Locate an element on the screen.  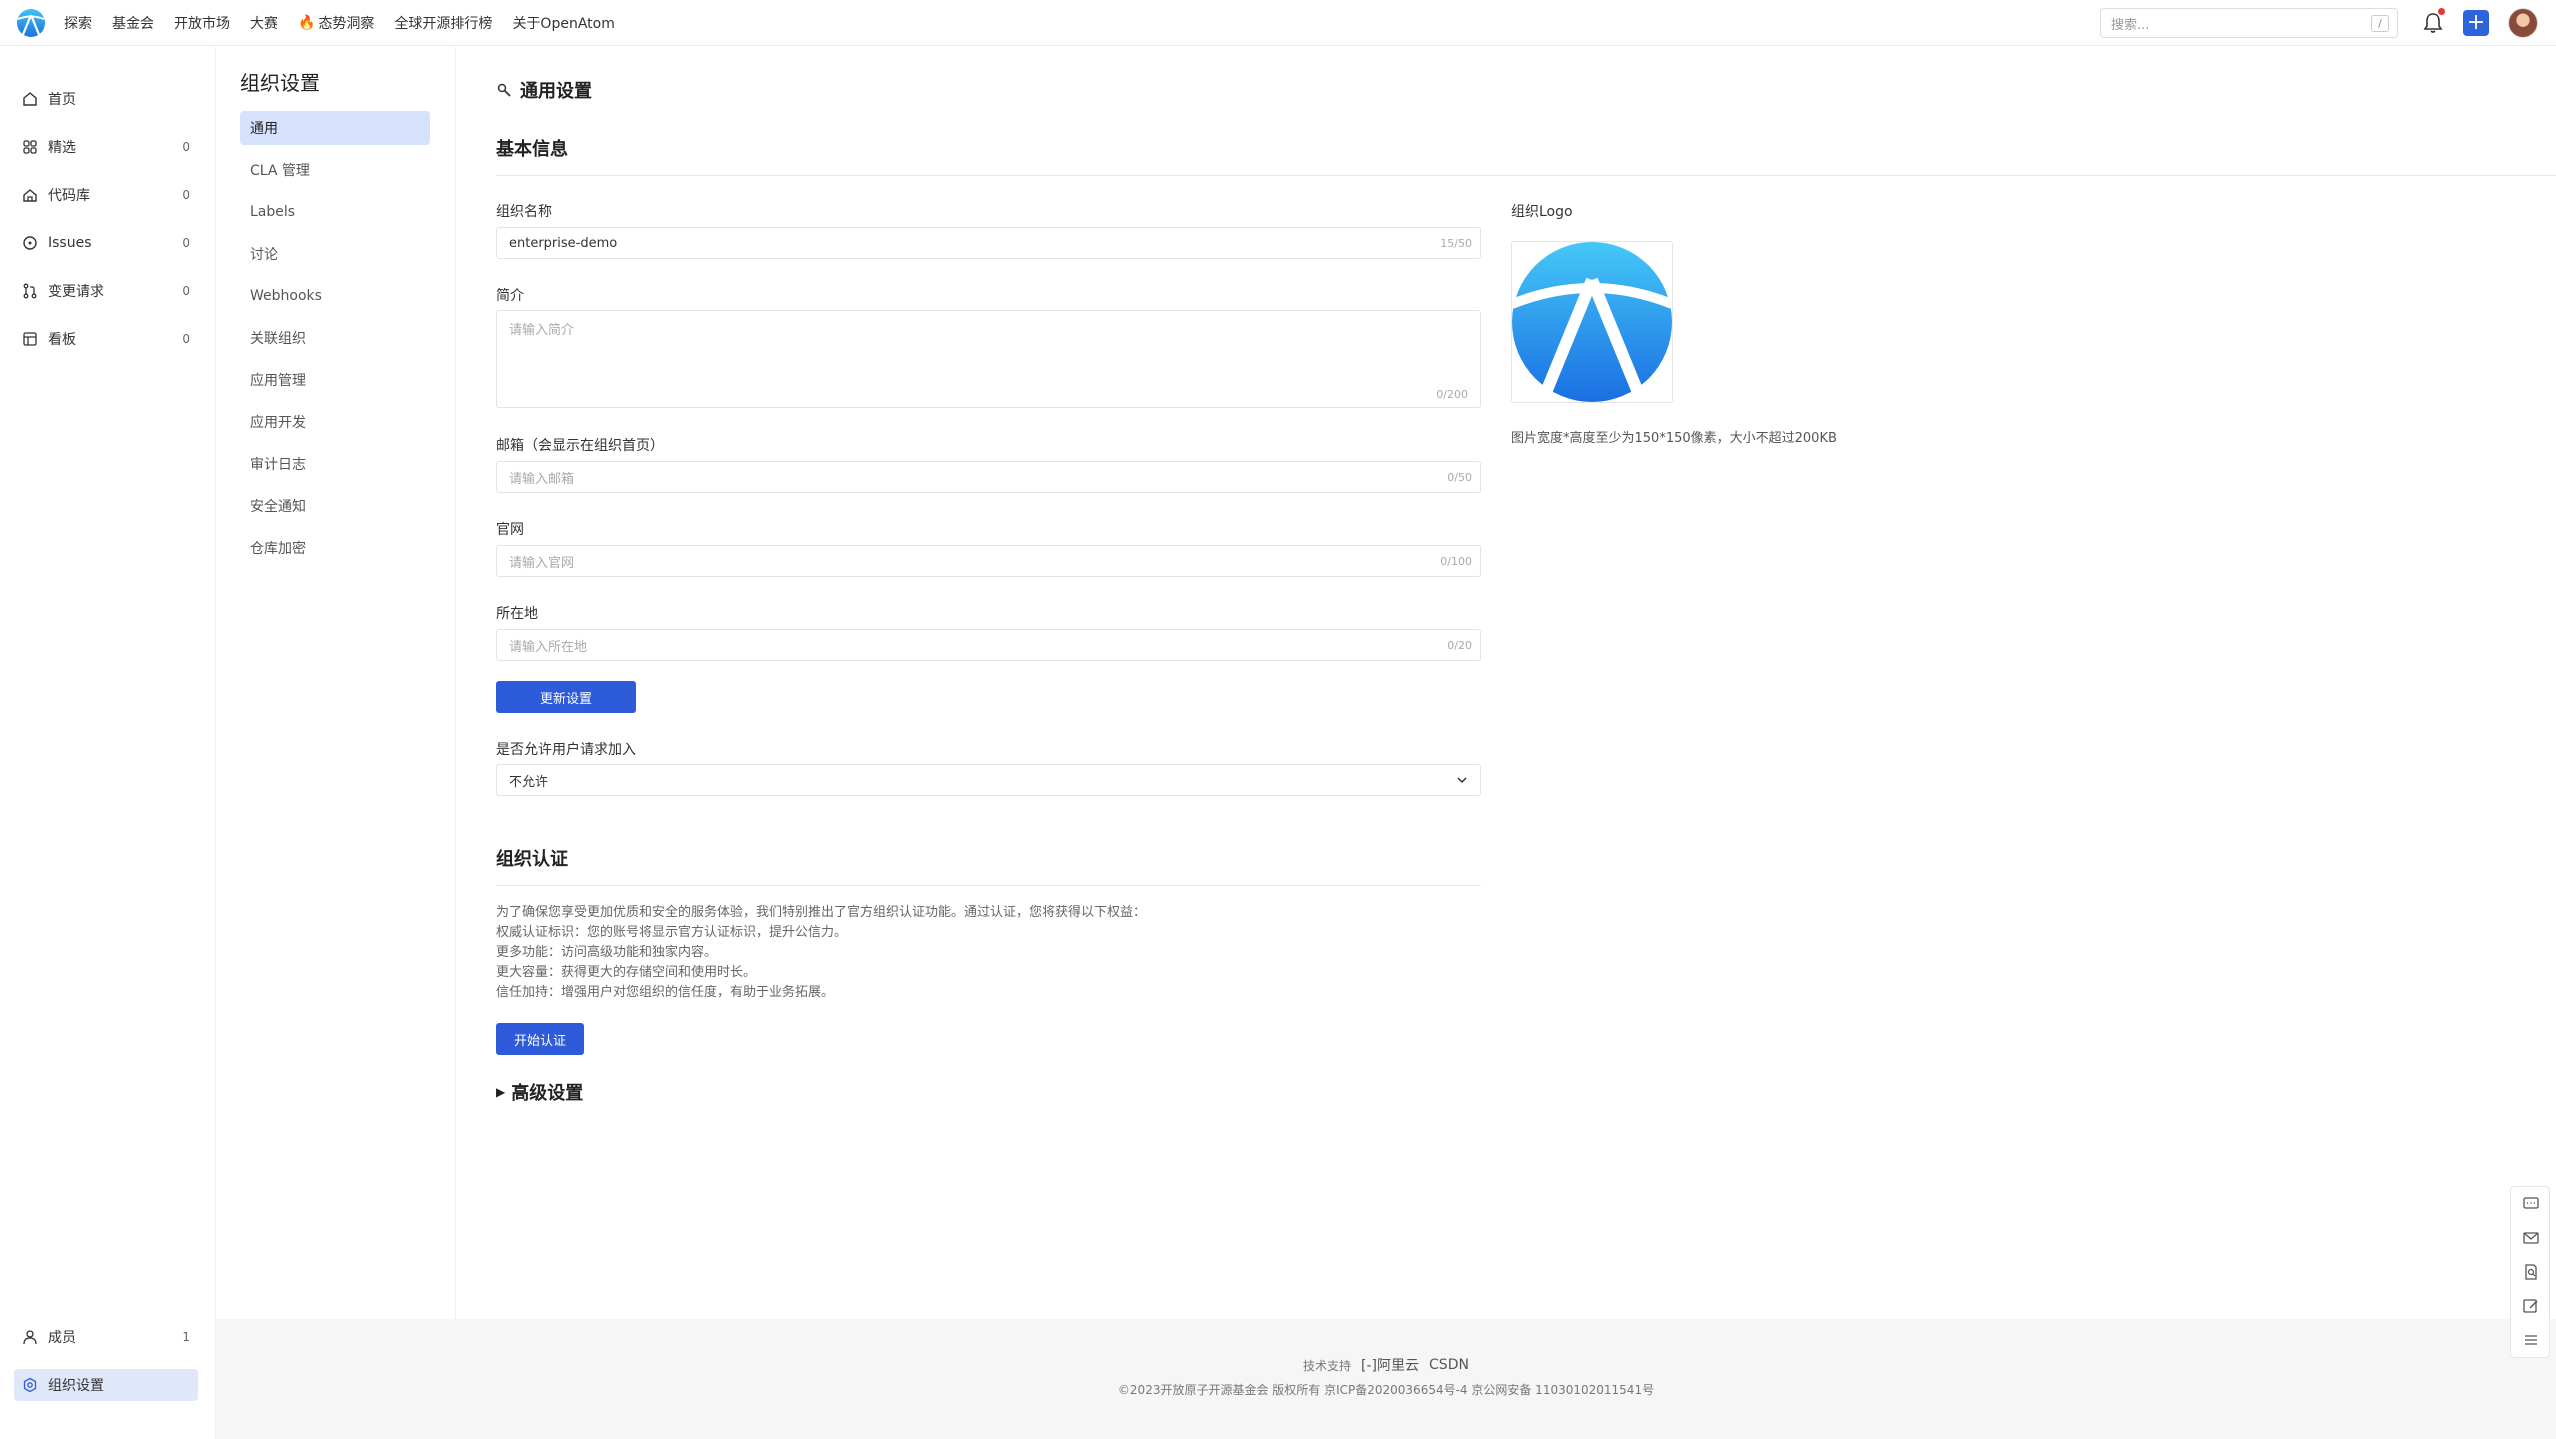
fire-icon: 🔥 is located at coordinates (307, 23).